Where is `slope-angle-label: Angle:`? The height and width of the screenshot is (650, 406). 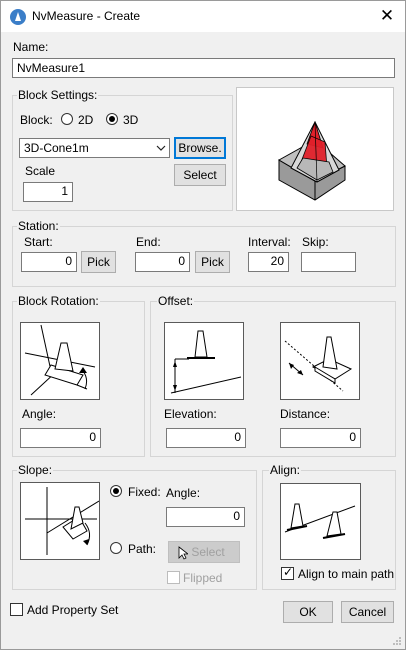
slope-angle-label: Angle: is located at coordinates (183, 493).